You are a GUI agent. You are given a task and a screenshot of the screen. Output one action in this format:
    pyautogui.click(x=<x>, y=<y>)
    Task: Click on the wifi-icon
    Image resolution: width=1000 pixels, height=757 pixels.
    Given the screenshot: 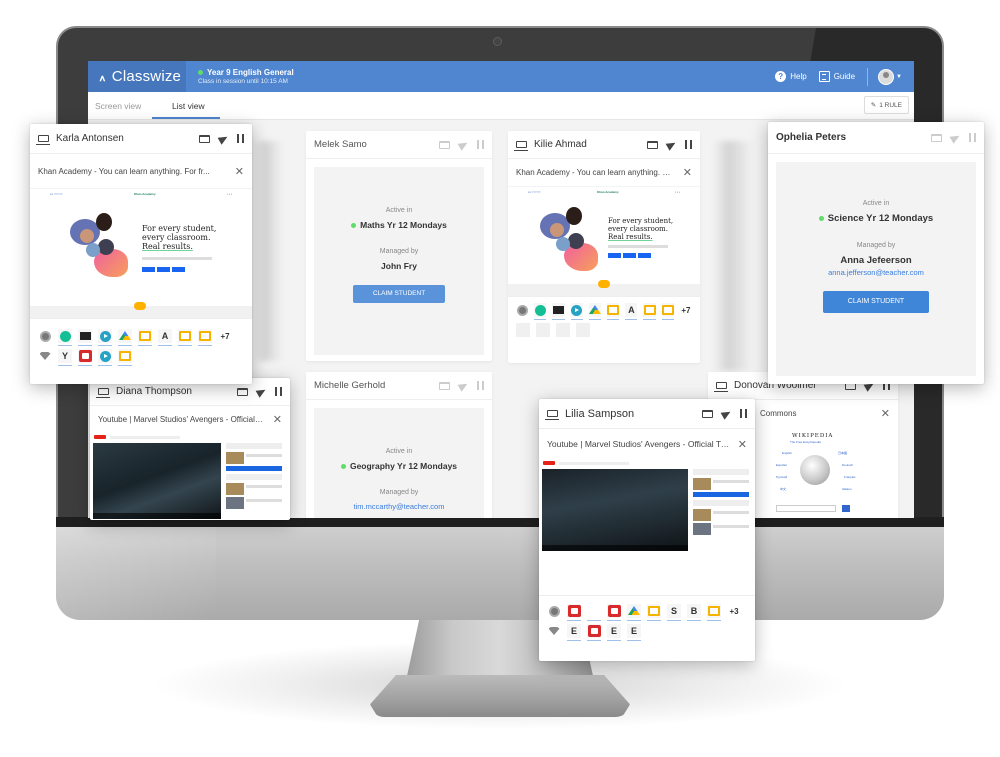 What is the action you would take?
    pyautogui.click(x=45, y=356)
    